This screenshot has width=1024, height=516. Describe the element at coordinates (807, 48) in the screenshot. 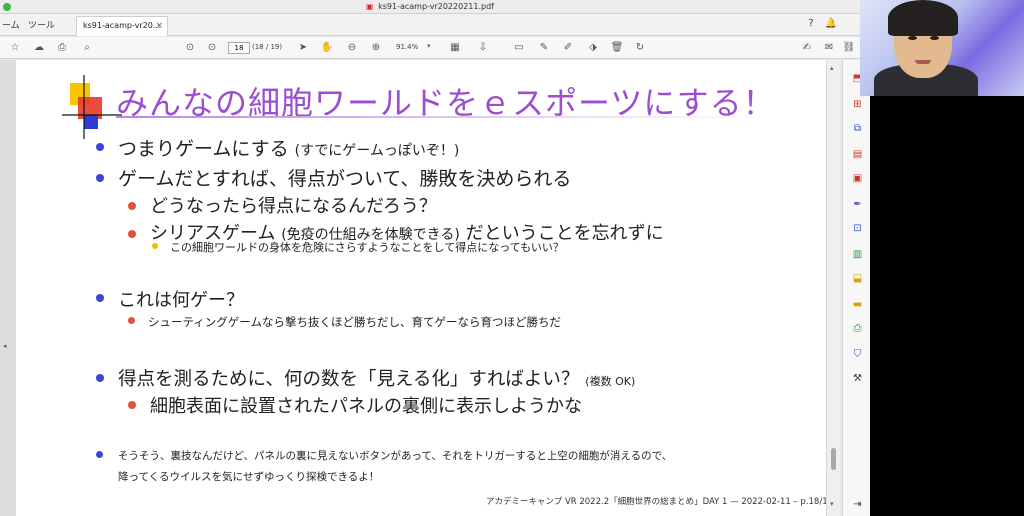

I see `sign-icon: ✍` at that location.